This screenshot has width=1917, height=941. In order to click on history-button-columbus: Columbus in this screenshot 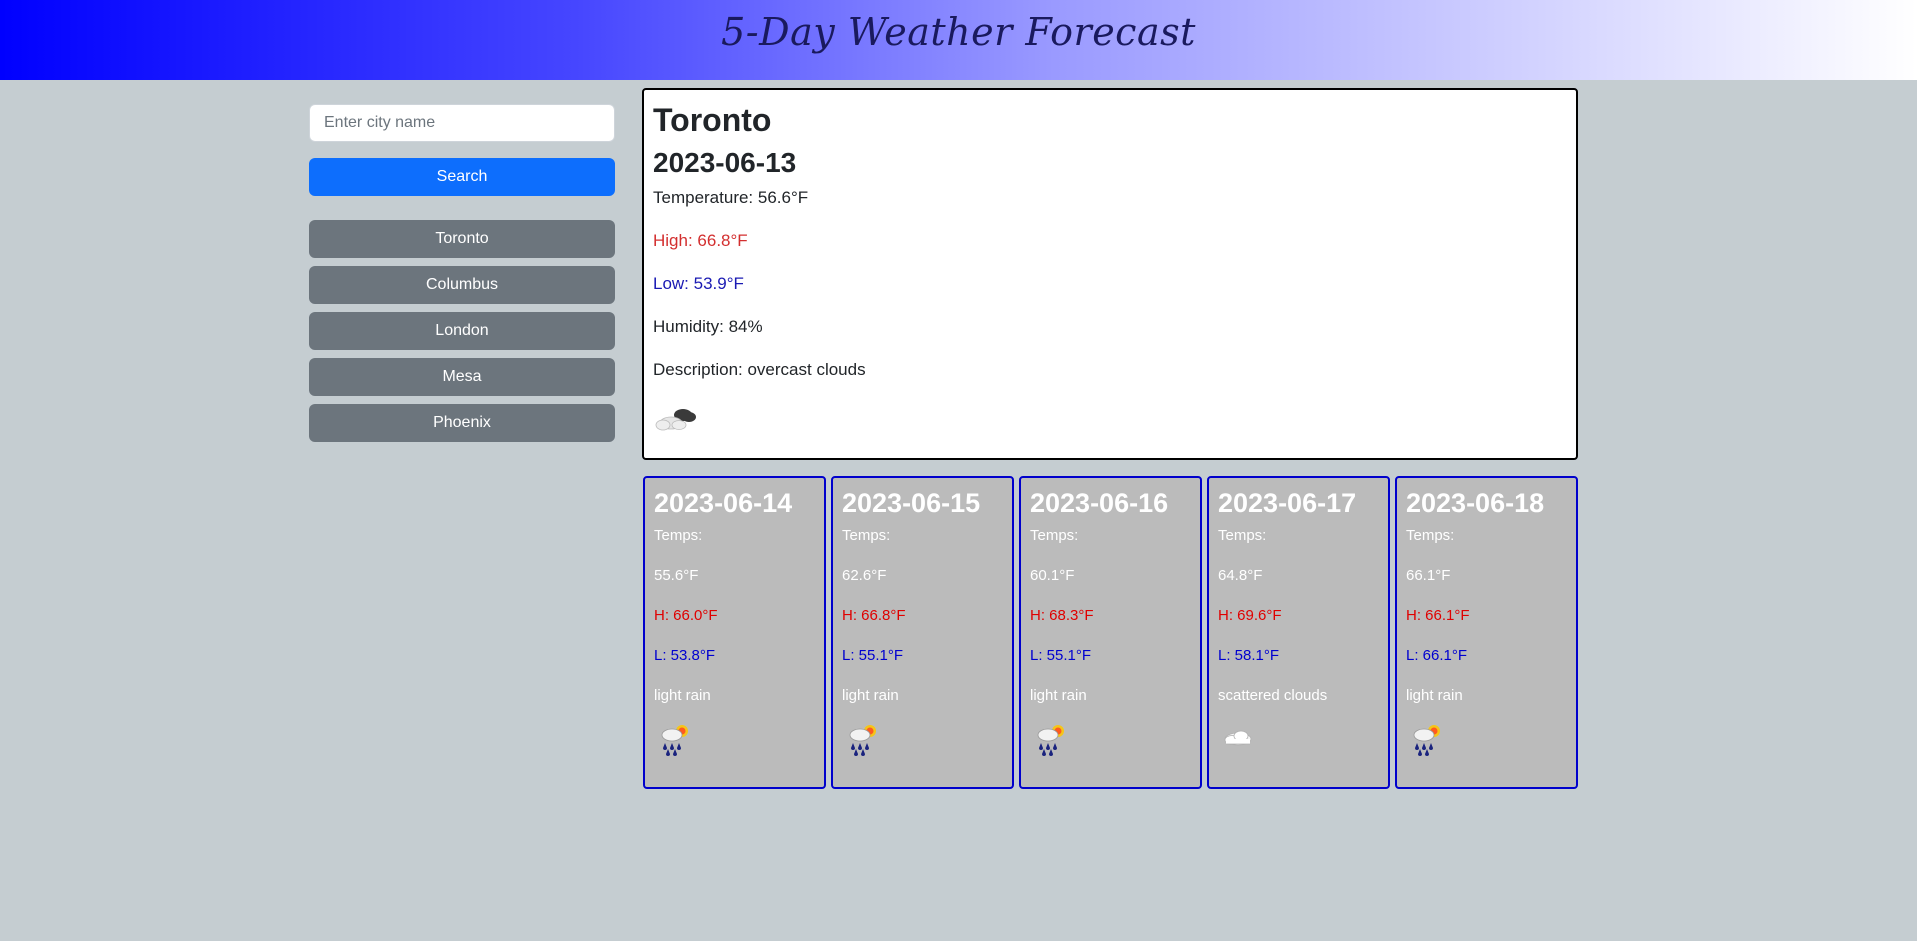, I will do `click(462, 285)`.